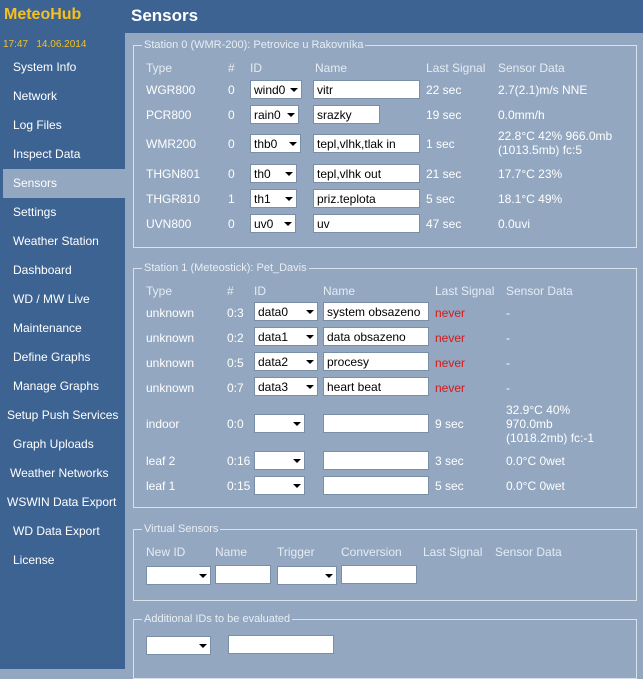 Image resolution: width=643 pixels, height=679 pixels. I want to click on station0-row-sensor-data: 2.7(2.1)m/s NNE, so click(543, 90).